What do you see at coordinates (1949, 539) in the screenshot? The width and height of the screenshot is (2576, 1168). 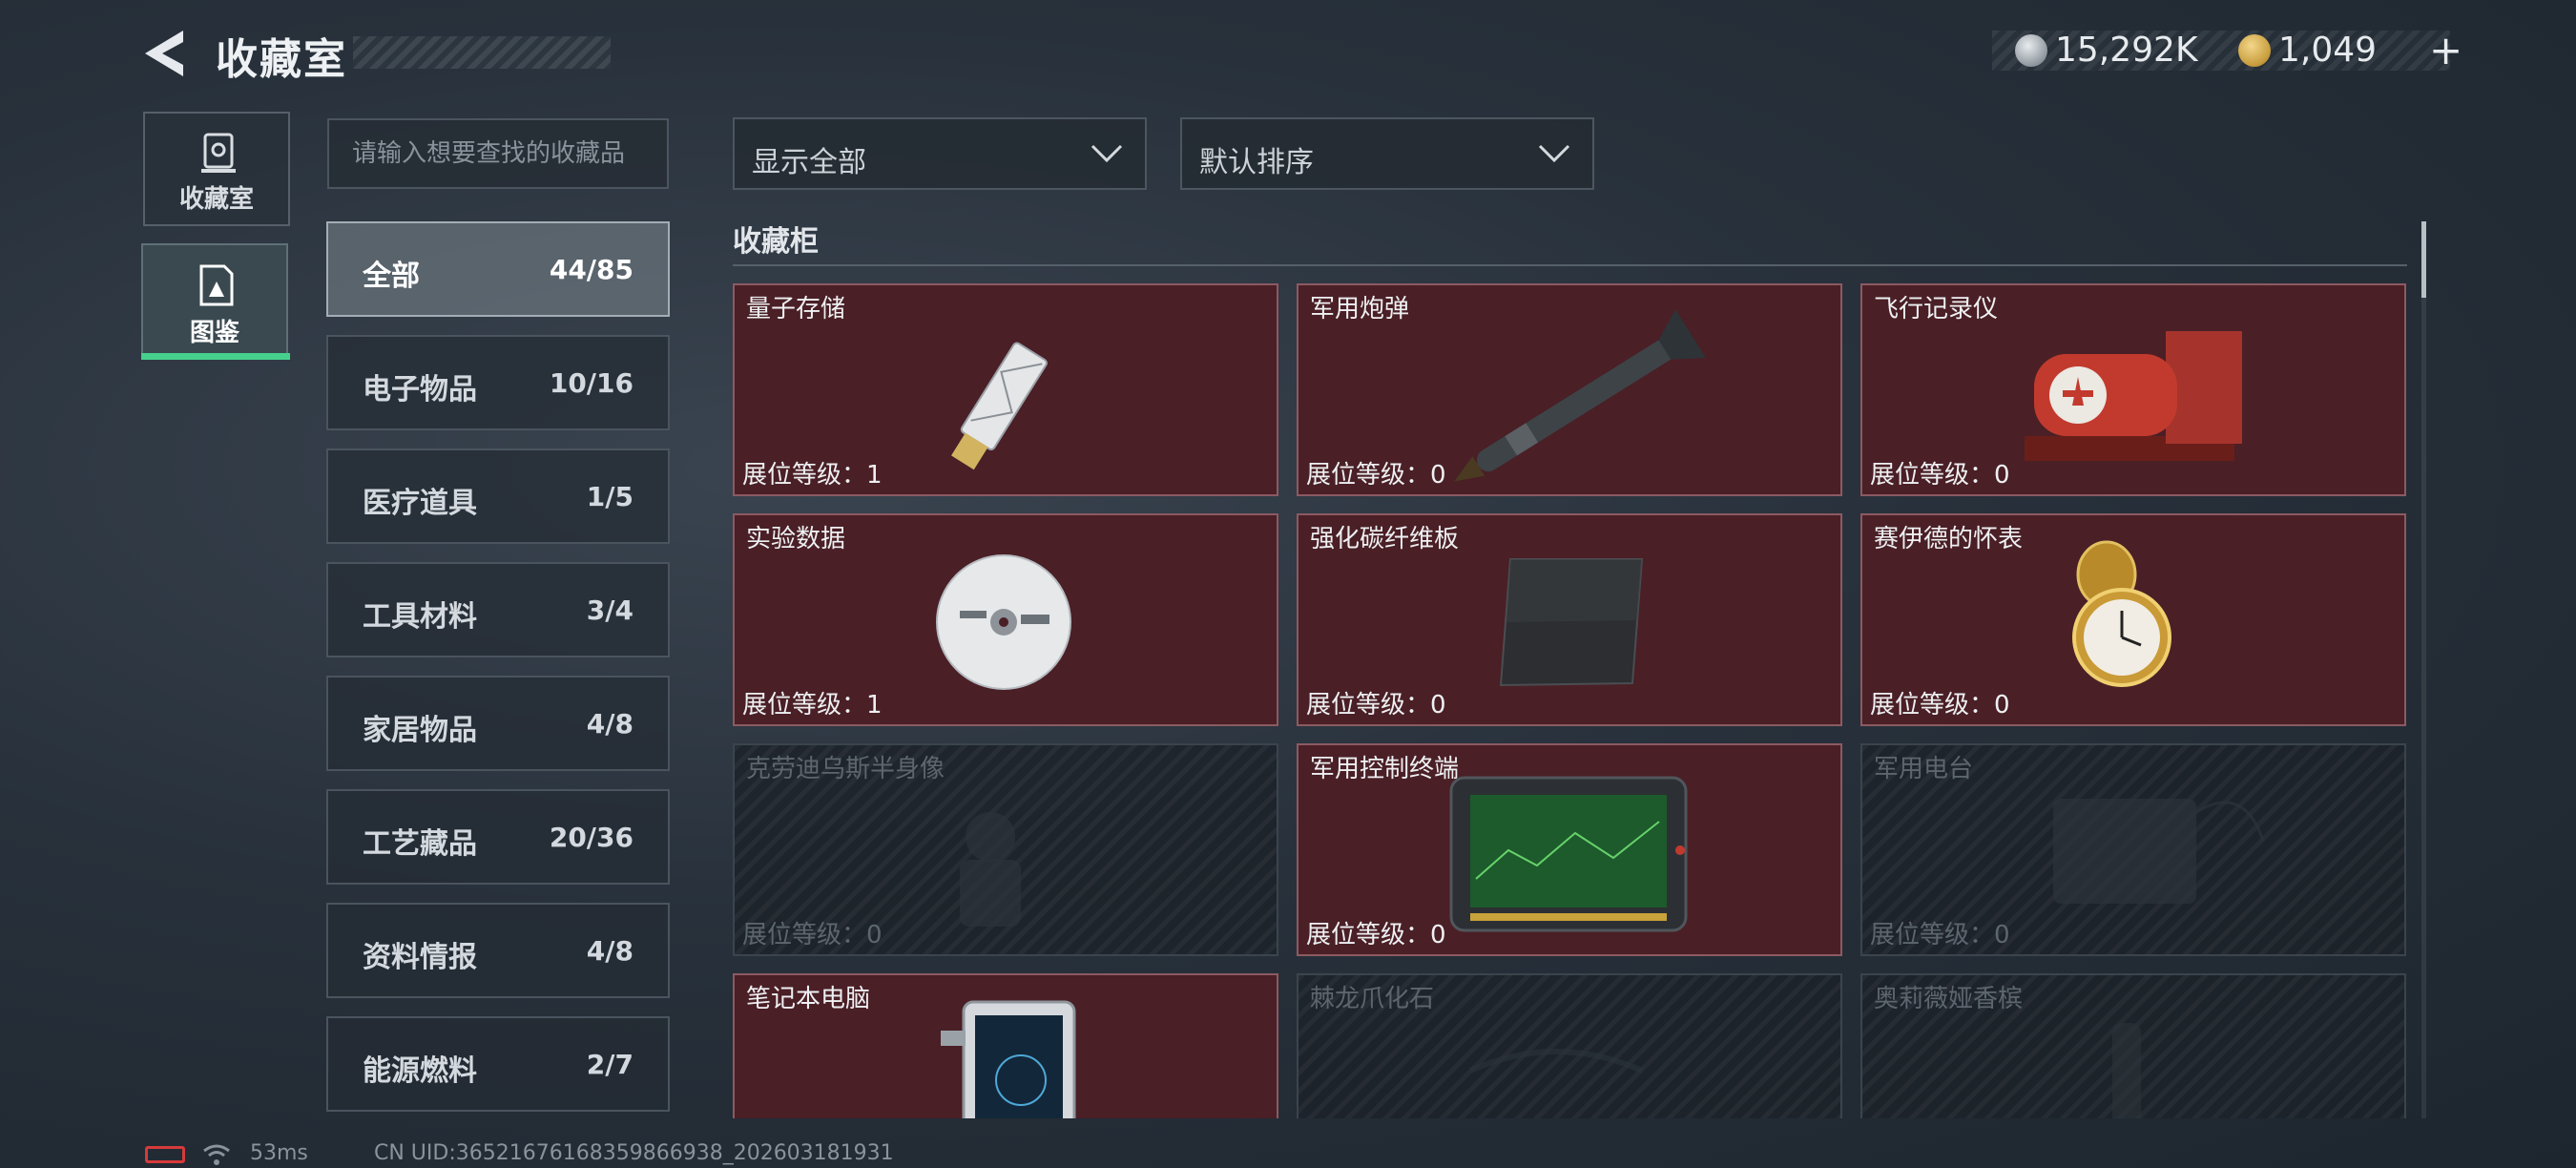 I see `item-name: 赛伊德的怀表` at bounding box center [1949, 539].